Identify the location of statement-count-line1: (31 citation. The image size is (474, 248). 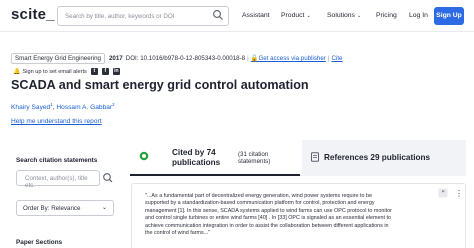
(253, 154).